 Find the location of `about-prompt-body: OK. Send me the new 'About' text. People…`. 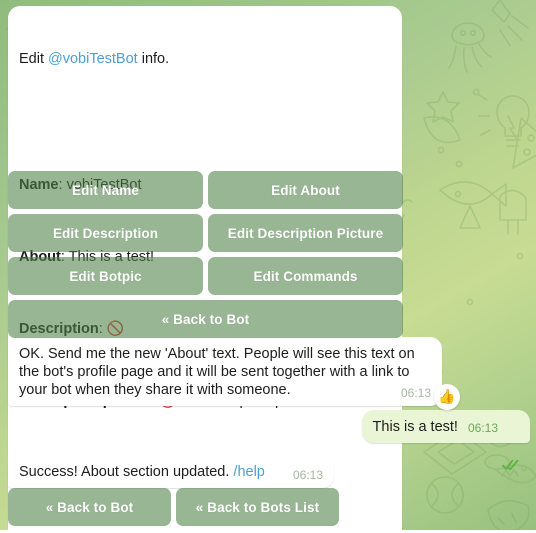

about-prompt-body: OK. Send me the new 'About' text. People… is located at coordinates (225, 373).